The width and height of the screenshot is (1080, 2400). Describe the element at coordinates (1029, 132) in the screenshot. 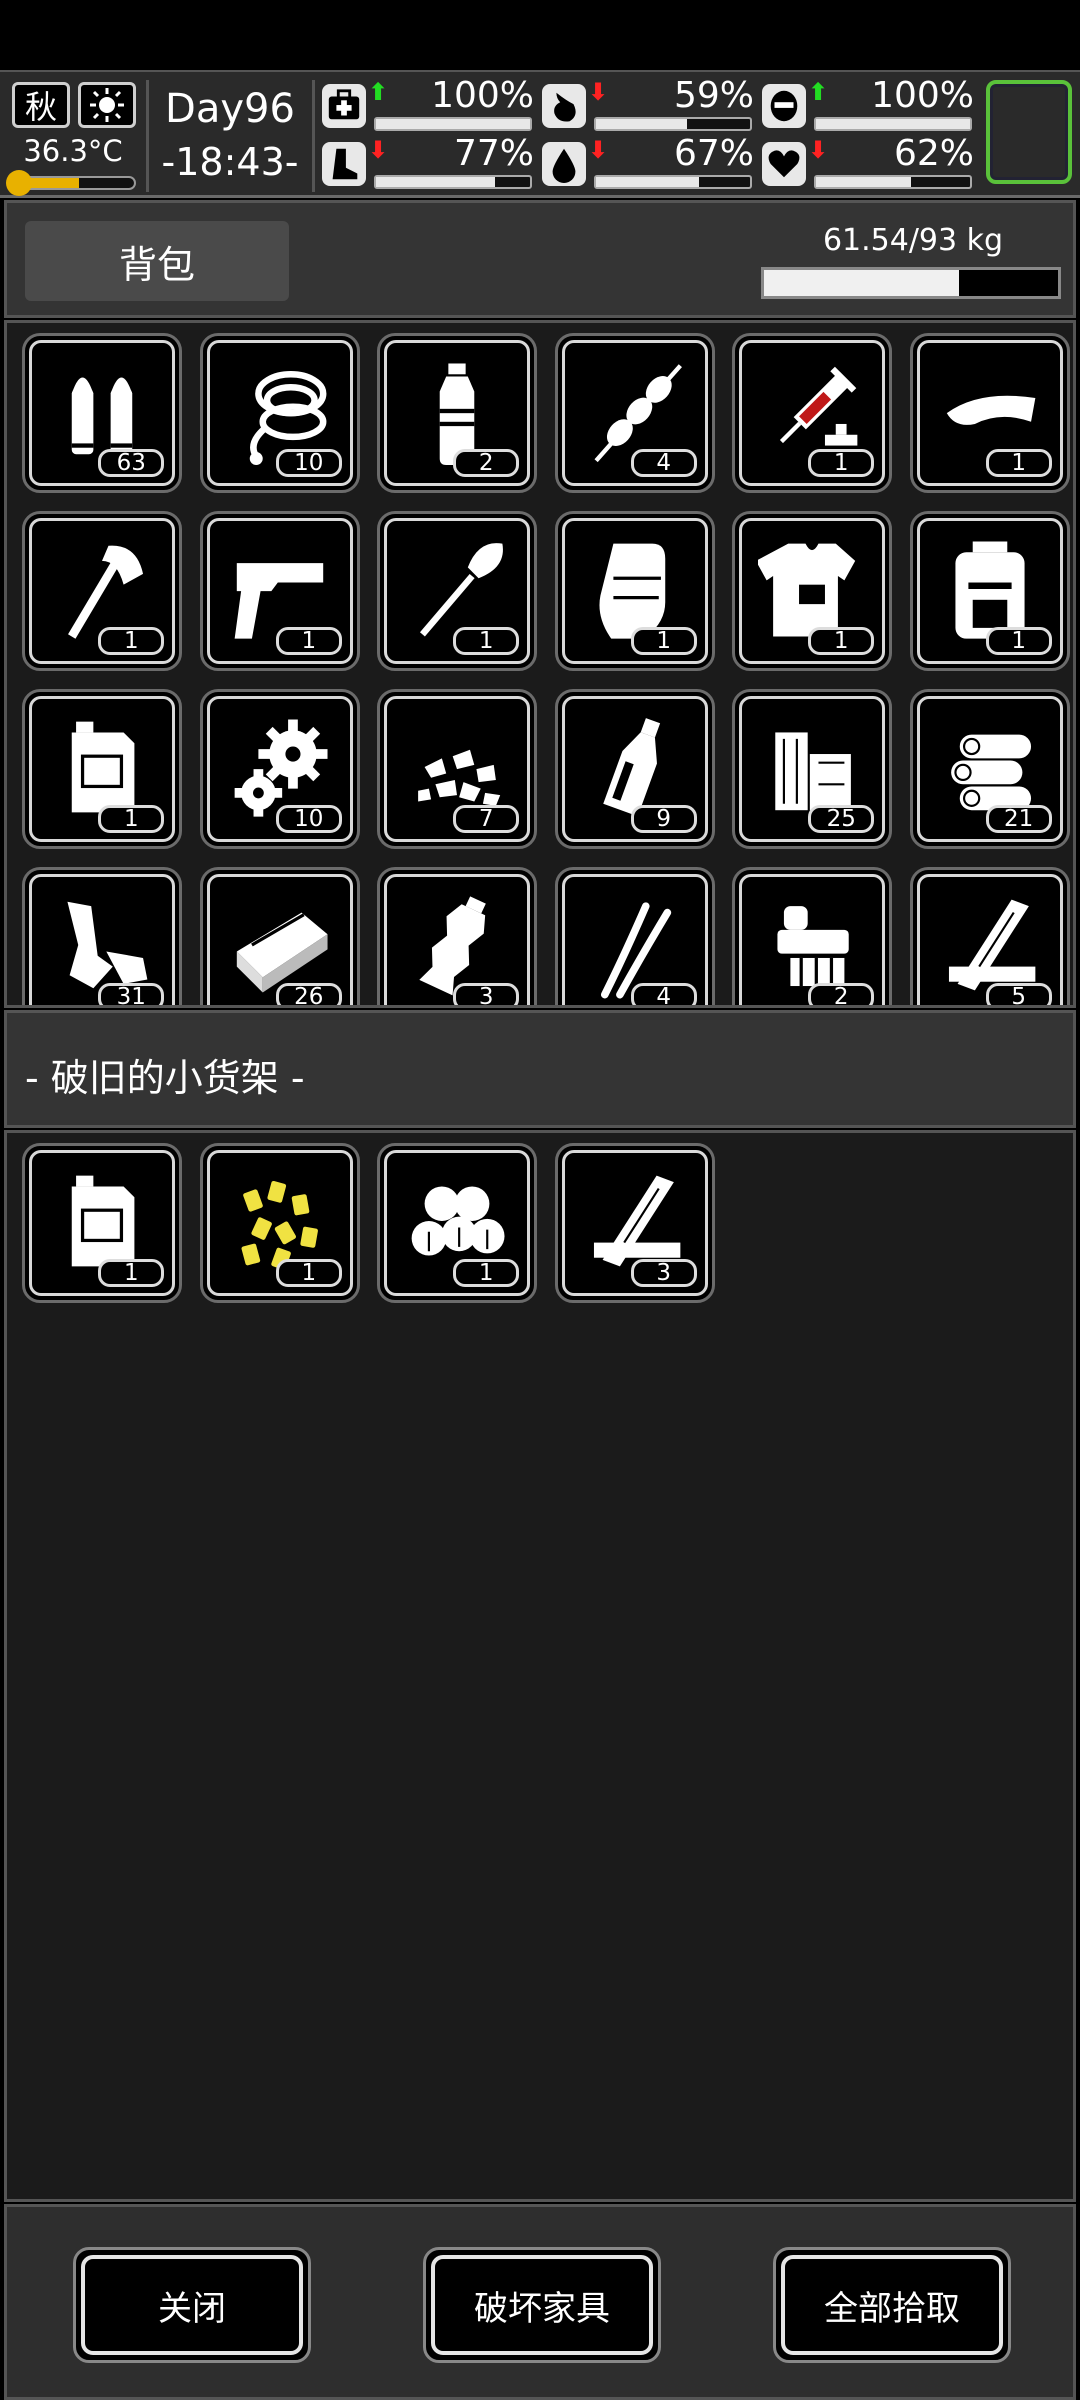

I see `equipped-slot` at that location.